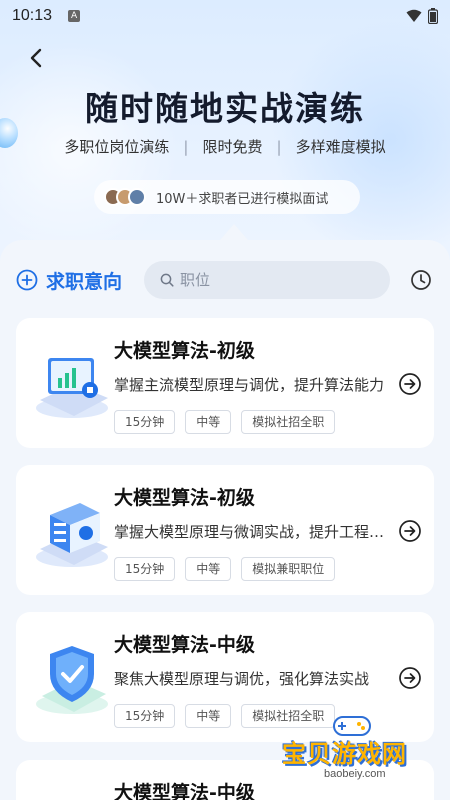 This screenshot has height=800, width=450. Describe the element at coordinates (72, 535) in the screenshot. I see `server-rack-icon` at that location.